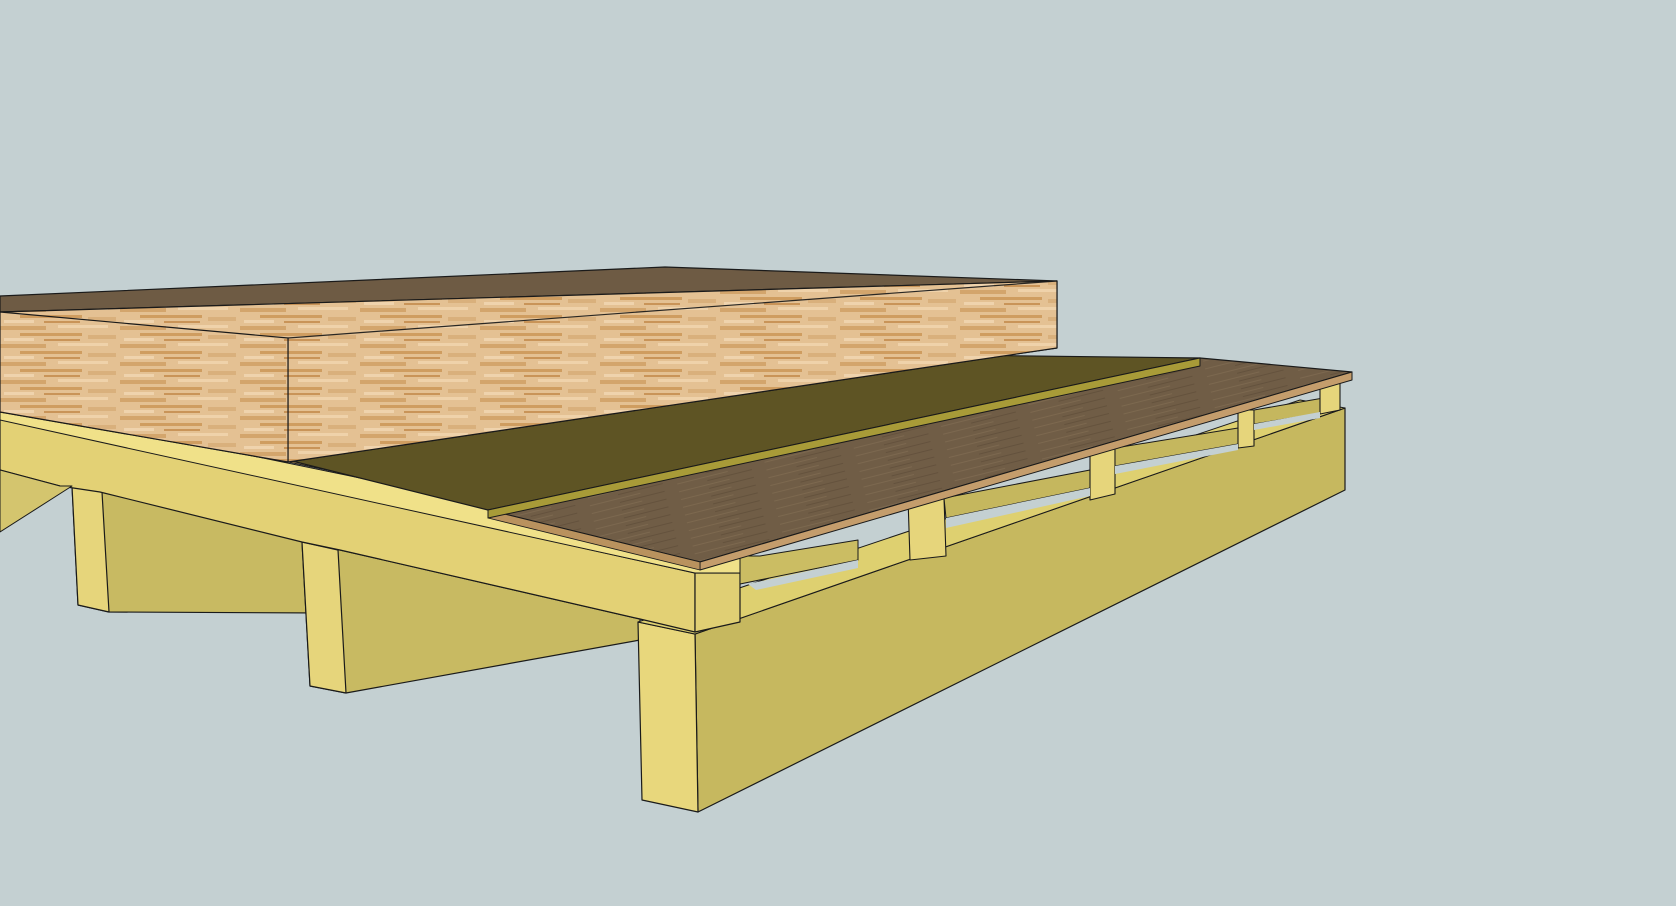  I want to click on joist-middle-front, so click(324, 617).